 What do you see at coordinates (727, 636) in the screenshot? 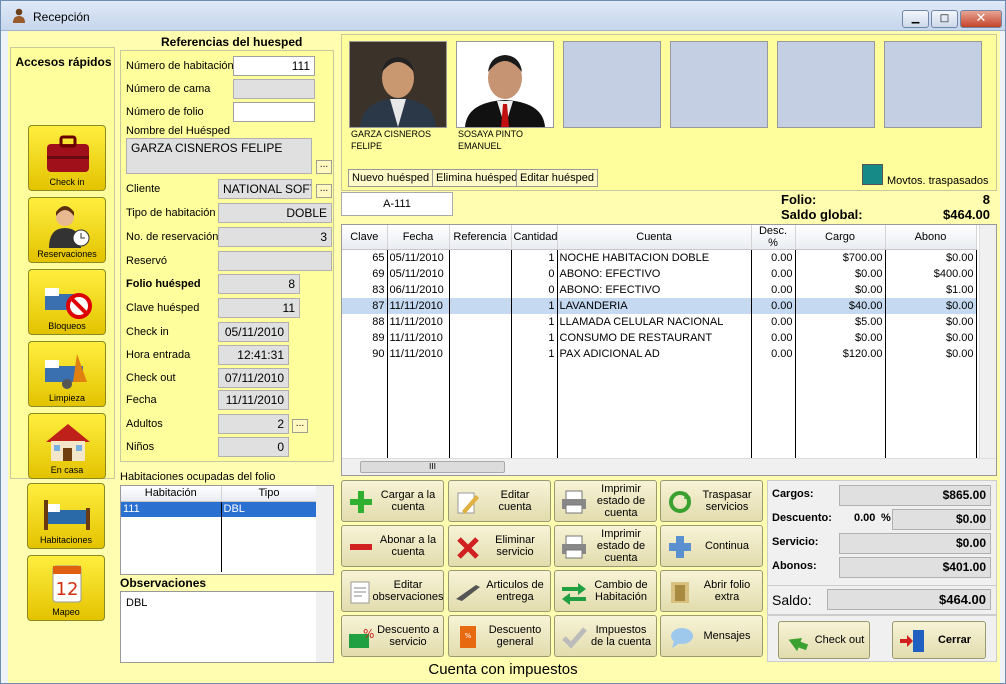
I see `mensajes-label: Mensajes` at bounding box center [727, 636].